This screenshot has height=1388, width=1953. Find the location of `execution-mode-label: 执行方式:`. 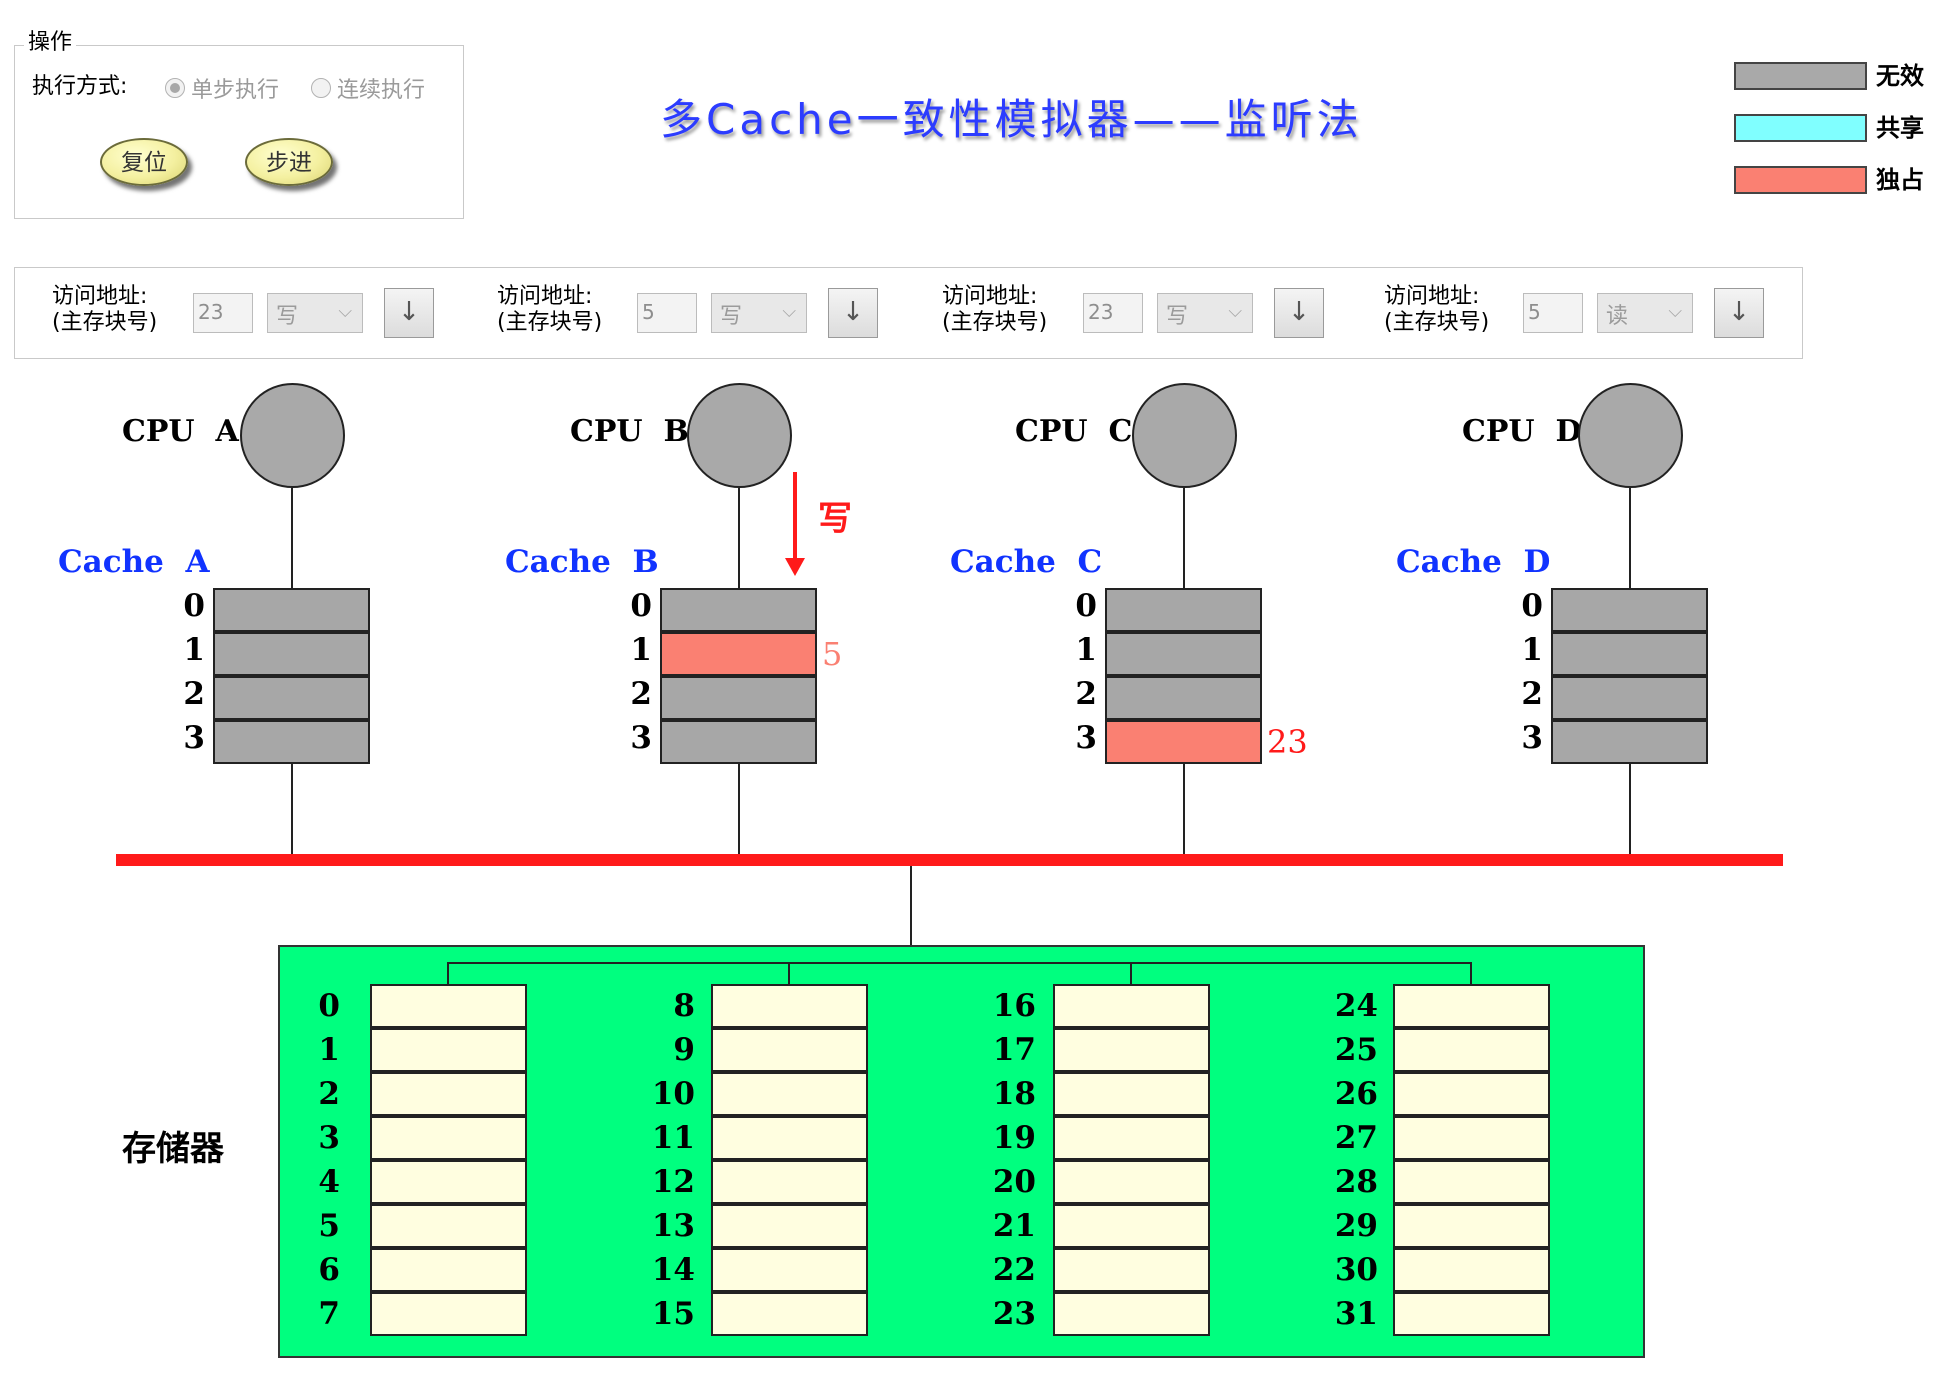

execution-mode-label: 执行方式: is located at coordinates (80, 86).